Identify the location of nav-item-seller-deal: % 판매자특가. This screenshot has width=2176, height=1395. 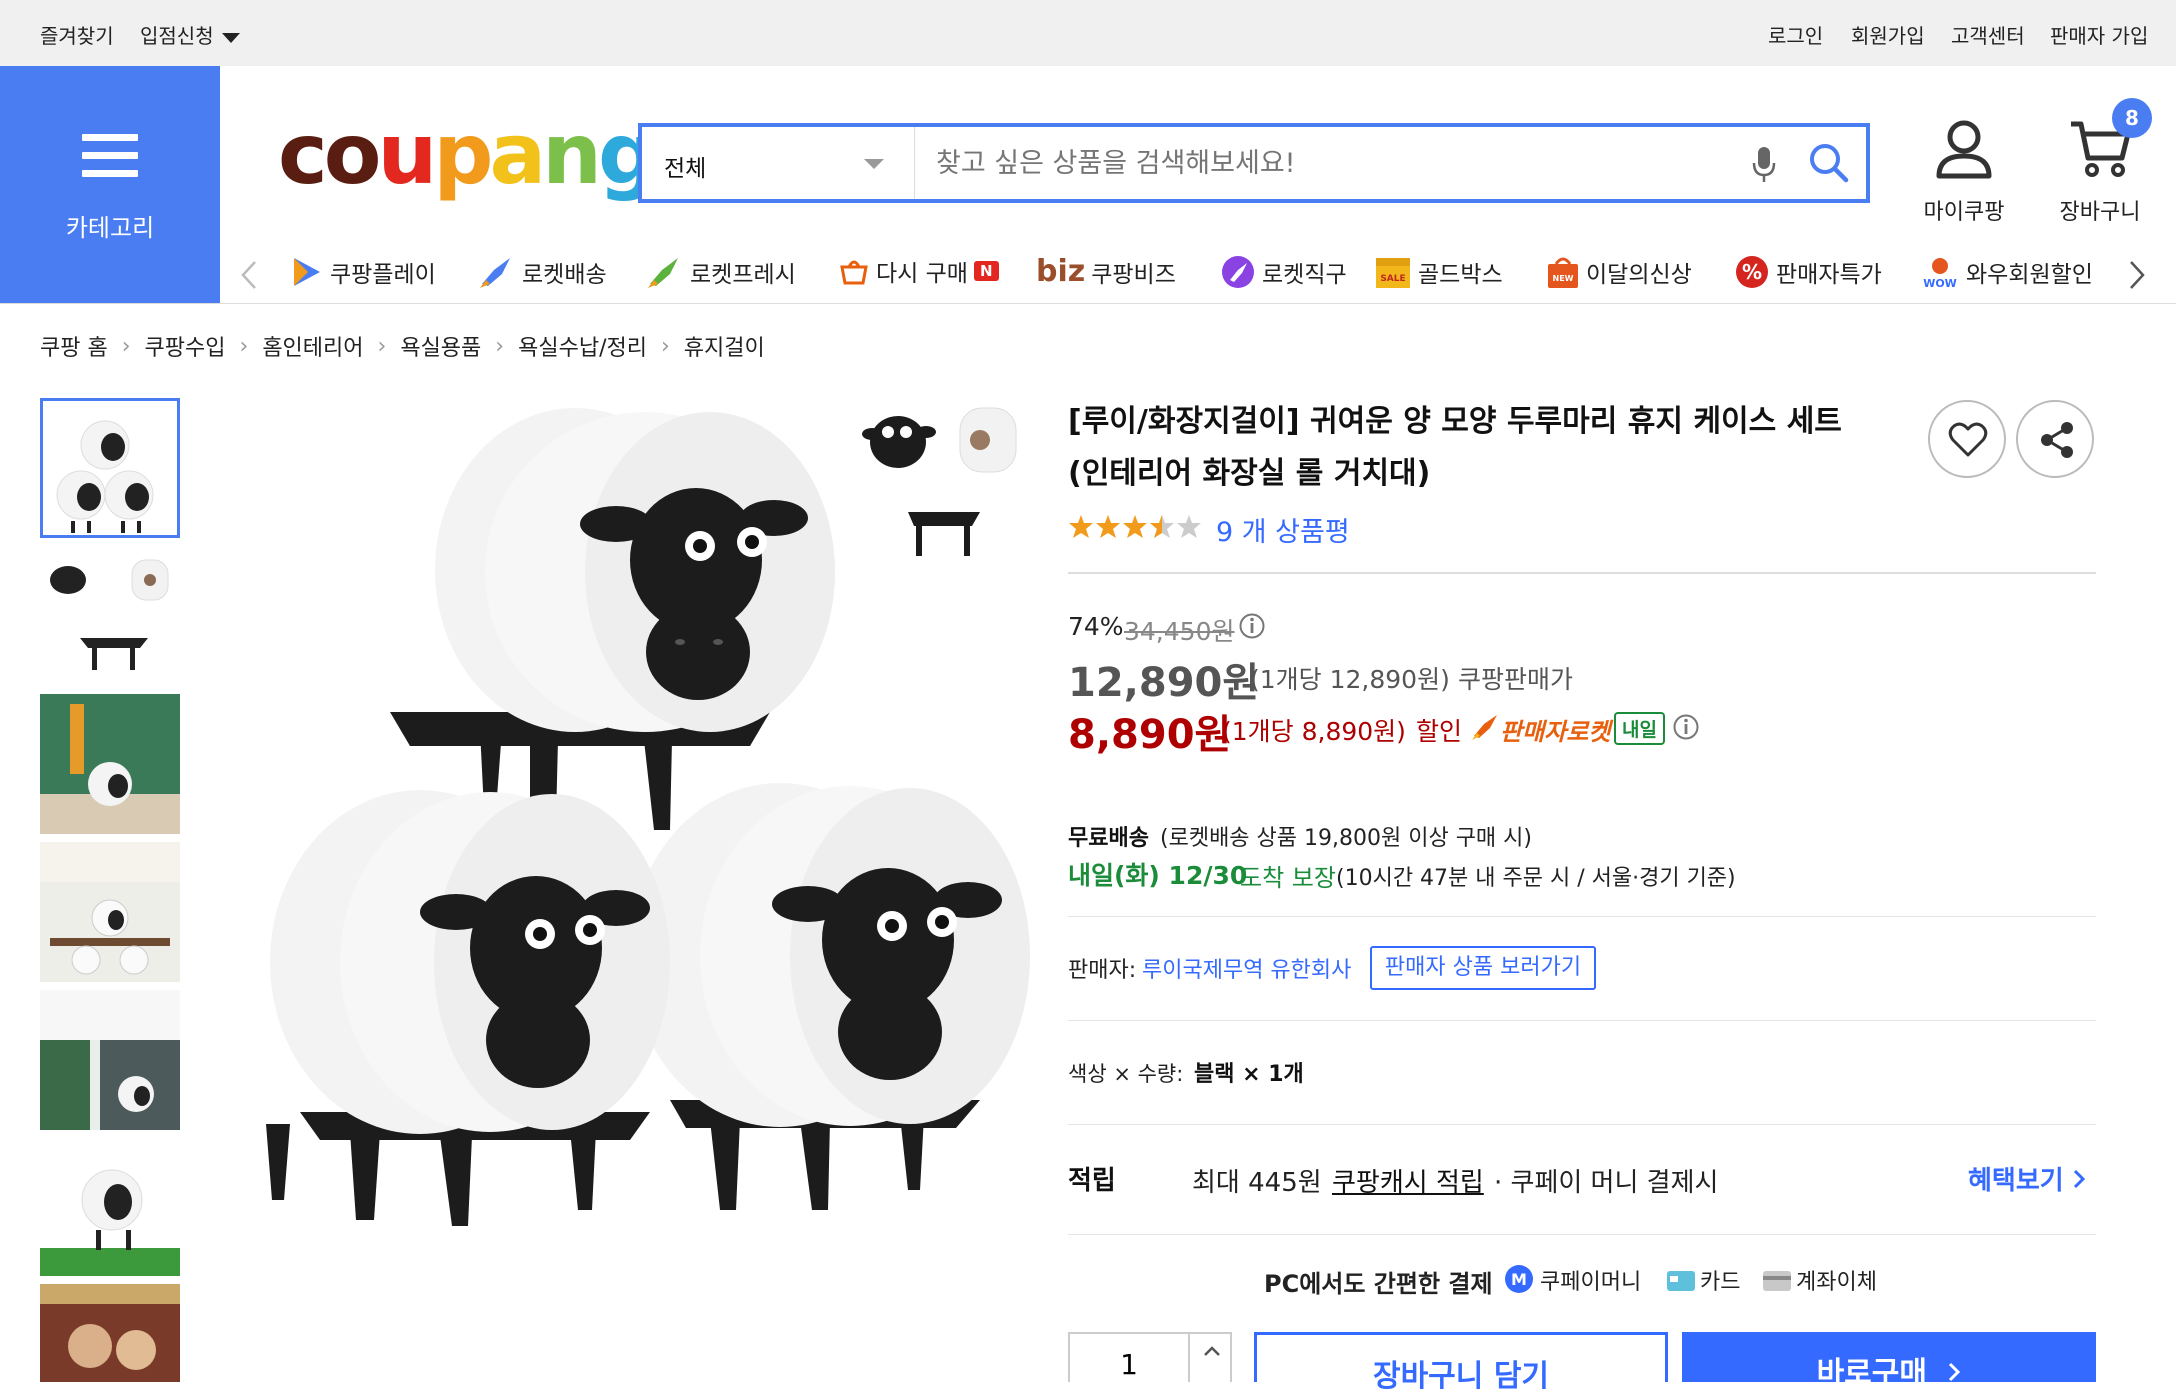
(1808, 272).